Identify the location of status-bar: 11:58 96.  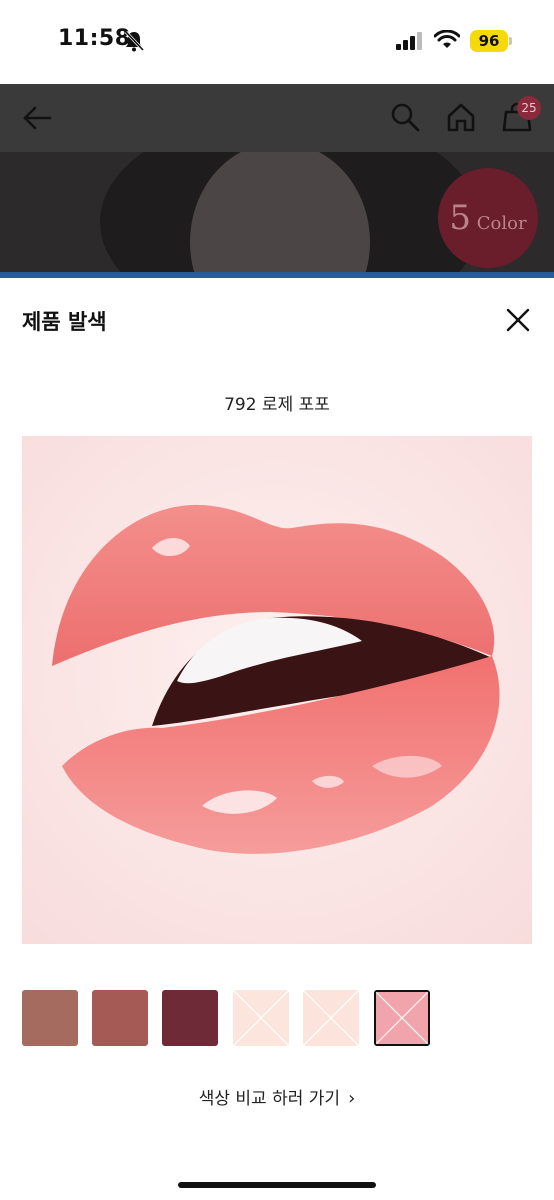
(277, 42).